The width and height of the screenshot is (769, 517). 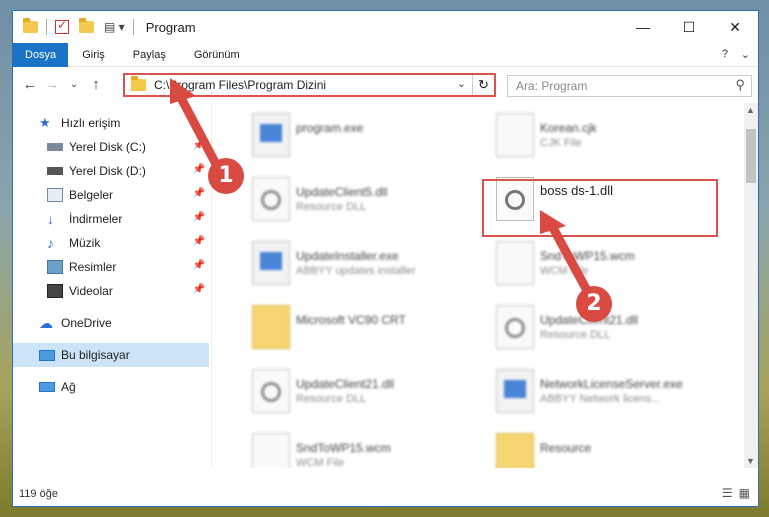 I want to click on nav-item-videos: Videolar 📌, so click(x=111, y=291).